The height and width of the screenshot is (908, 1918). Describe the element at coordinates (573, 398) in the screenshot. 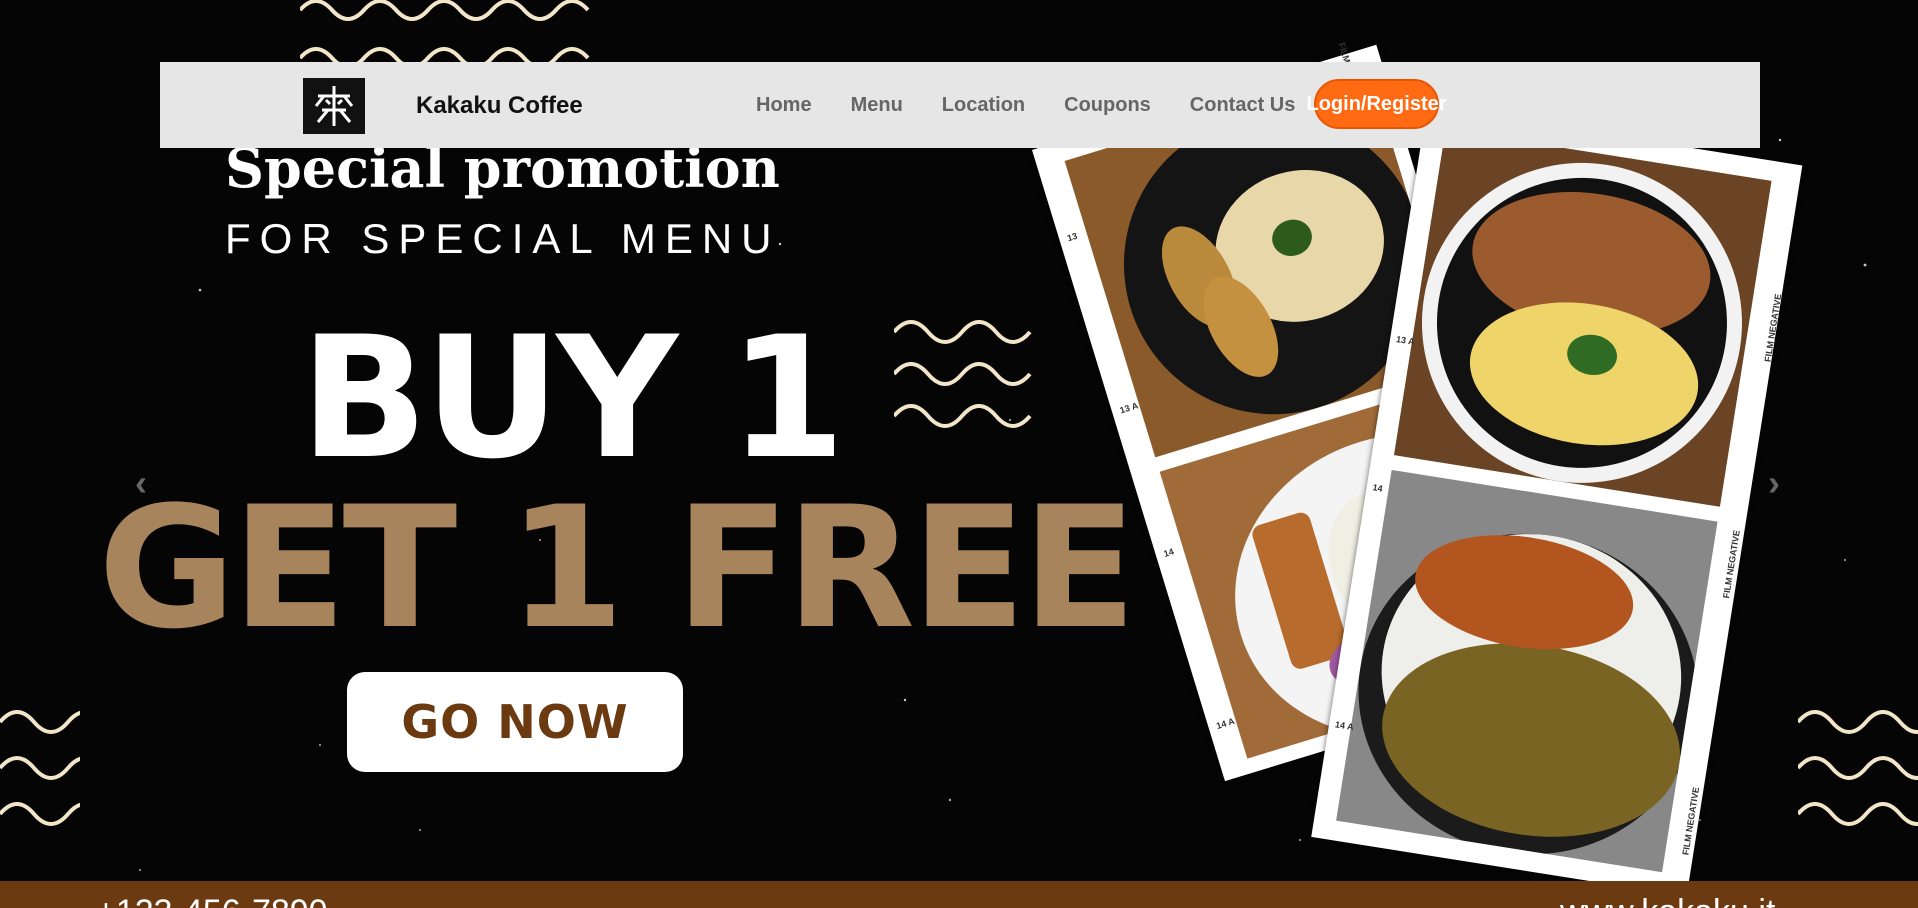

I see `promo-buy-line: BUY 1` at that location.